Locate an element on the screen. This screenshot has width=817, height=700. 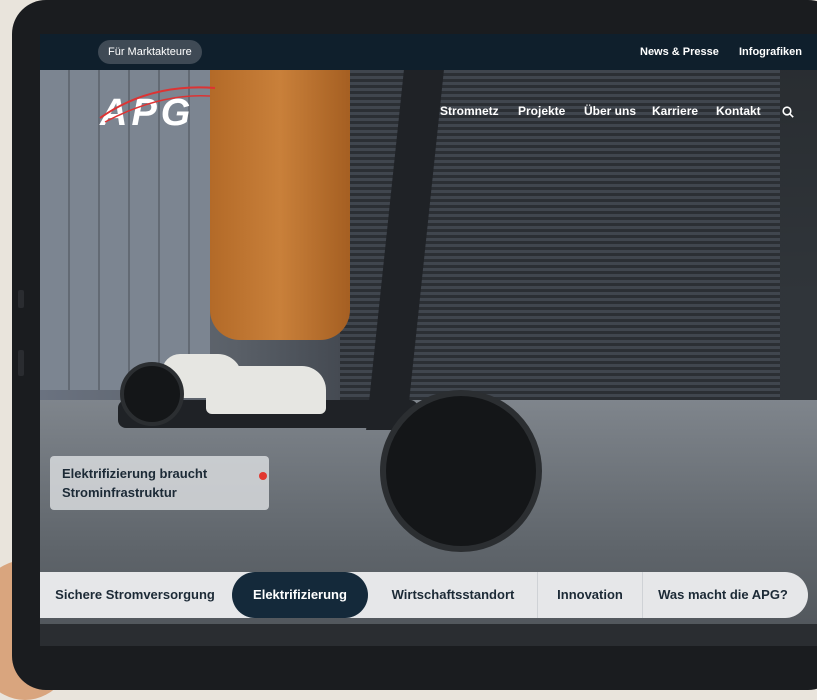
search-icon is located at coordinates (788, 112).